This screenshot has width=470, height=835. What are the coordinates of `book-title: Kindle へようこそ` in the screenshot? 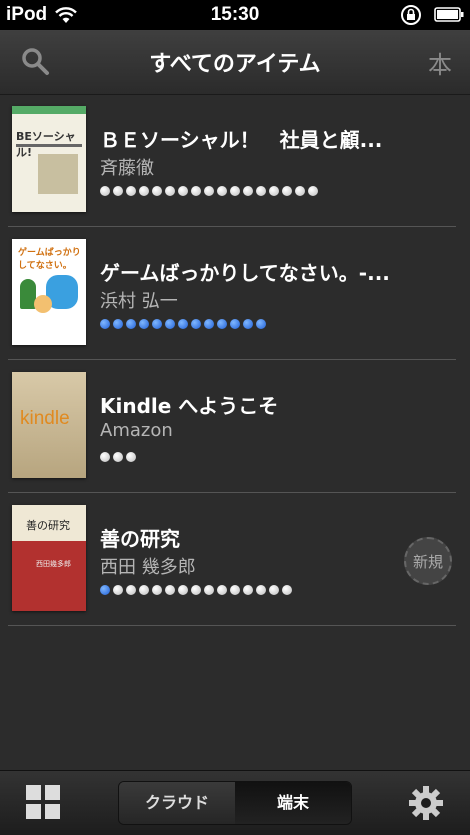 It's located at (189, 406).